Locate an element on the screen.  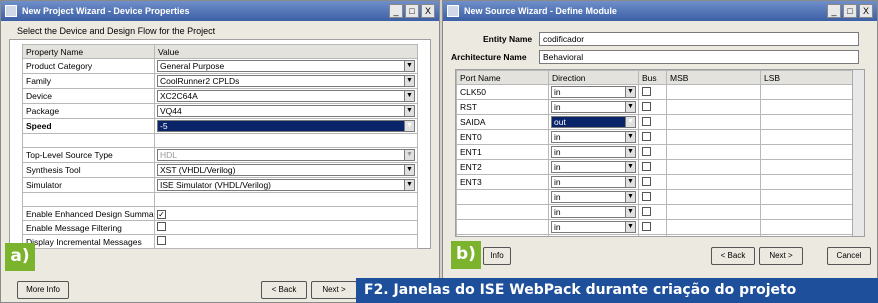
property-value: XST (VHDL/Verilog) ▼ is located at coordinates (286, 170).